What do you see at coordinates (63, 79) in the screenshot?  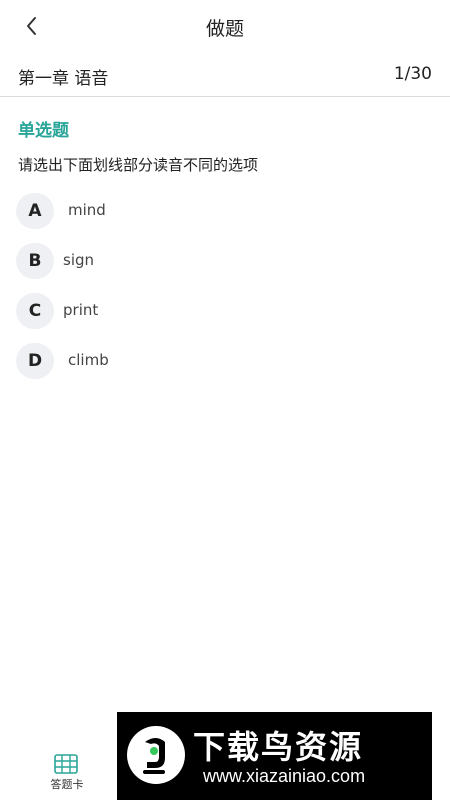 I see `chapter-title: 第一章 语音` at bounding box center [63, 79].